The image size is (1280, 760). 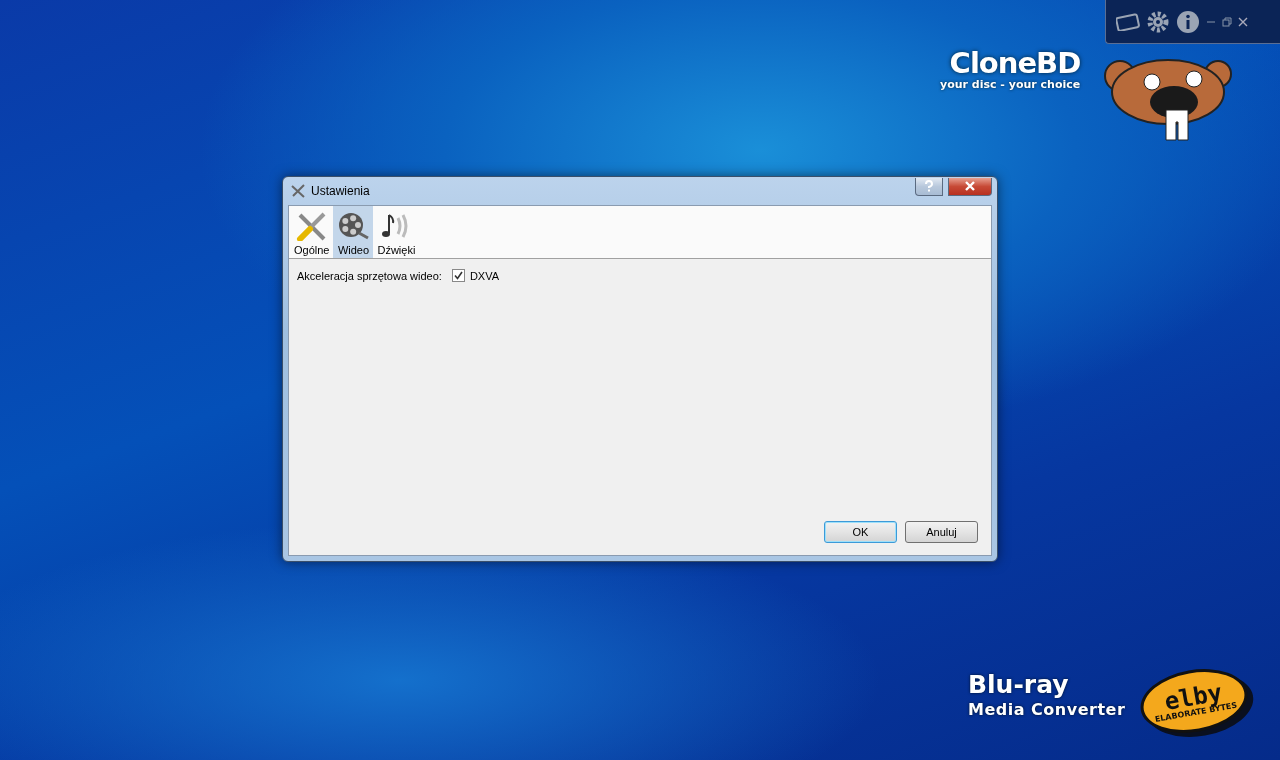 I want to click on close-button, so click(x=970, y=186).